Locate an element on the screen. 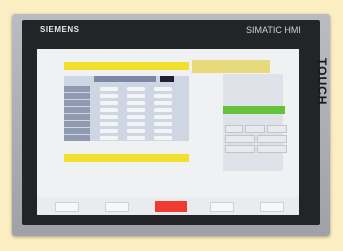 The width and height of the screenshot is (343, 251). status-panel is located at coordinates (231, 66).